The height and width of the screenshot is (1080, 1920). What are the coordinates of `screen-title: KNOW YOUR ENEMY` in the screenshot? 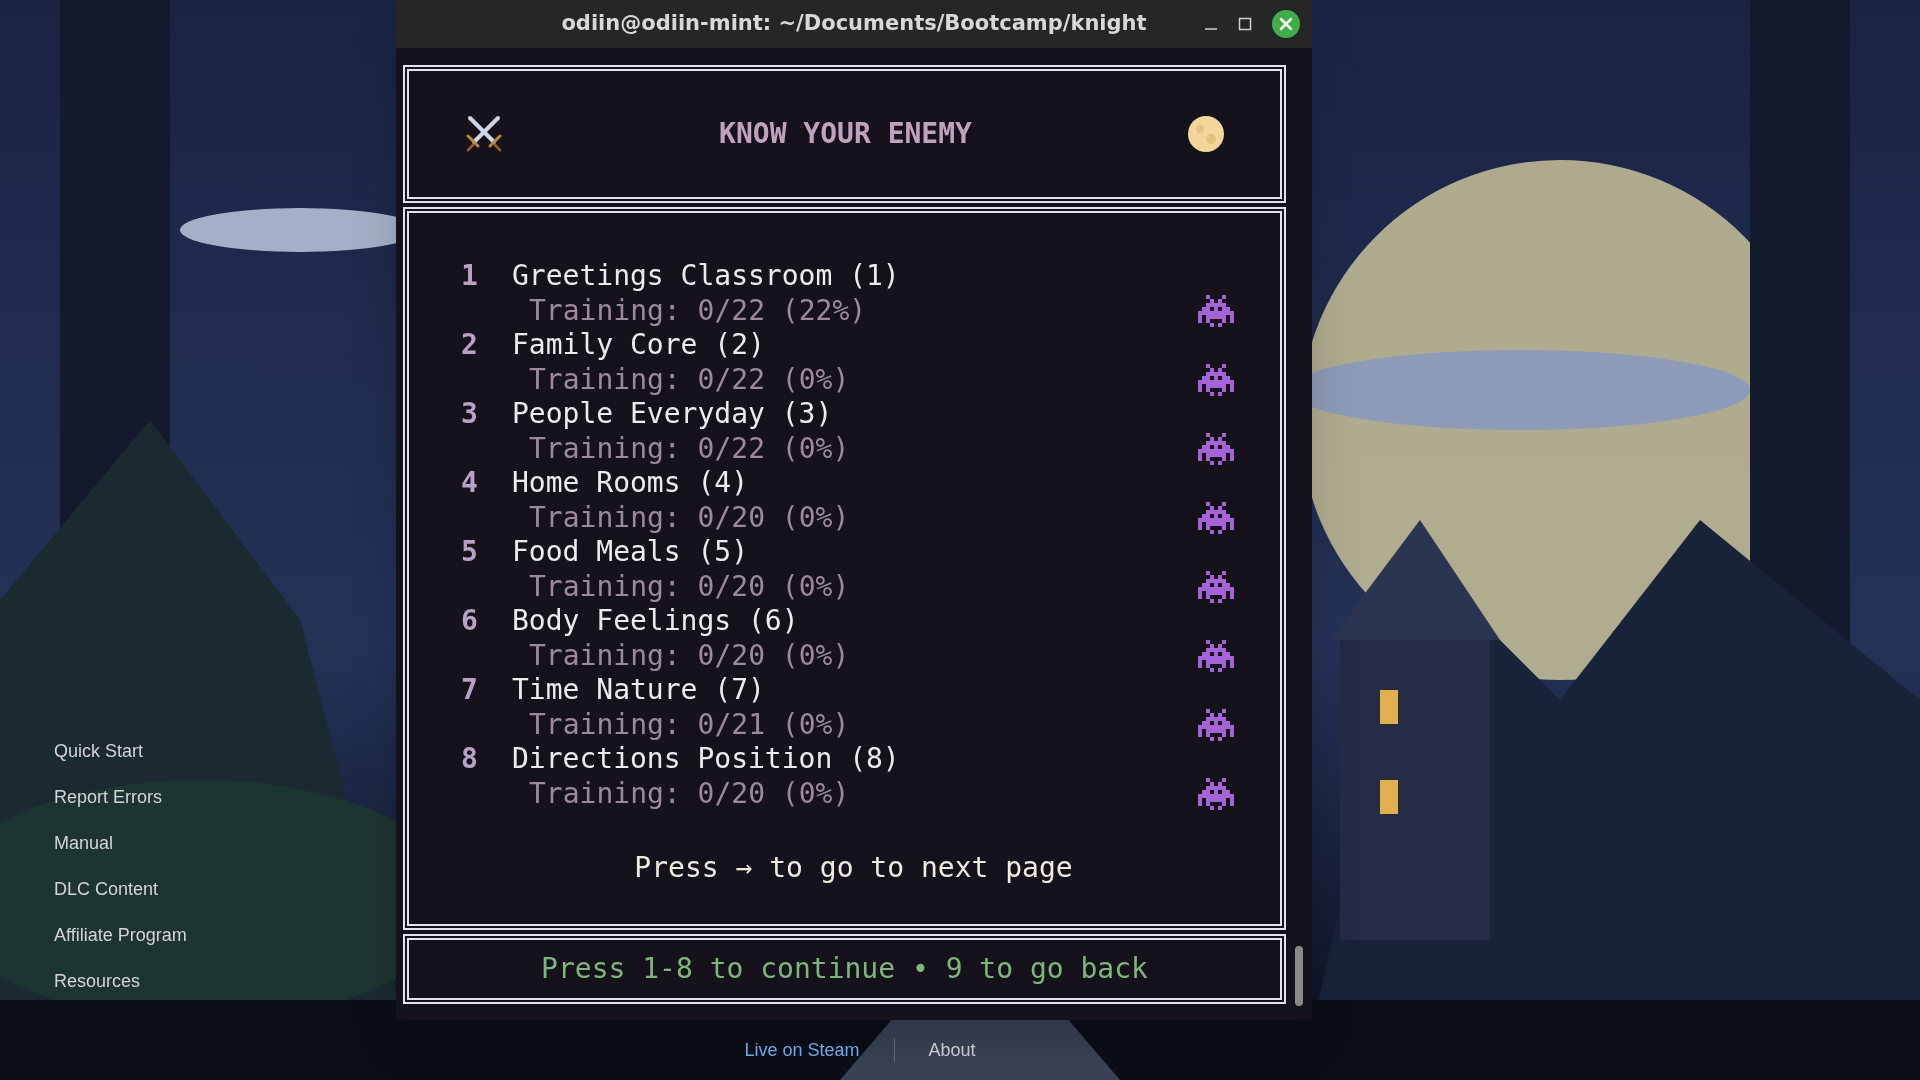 It's located at (845, 134).